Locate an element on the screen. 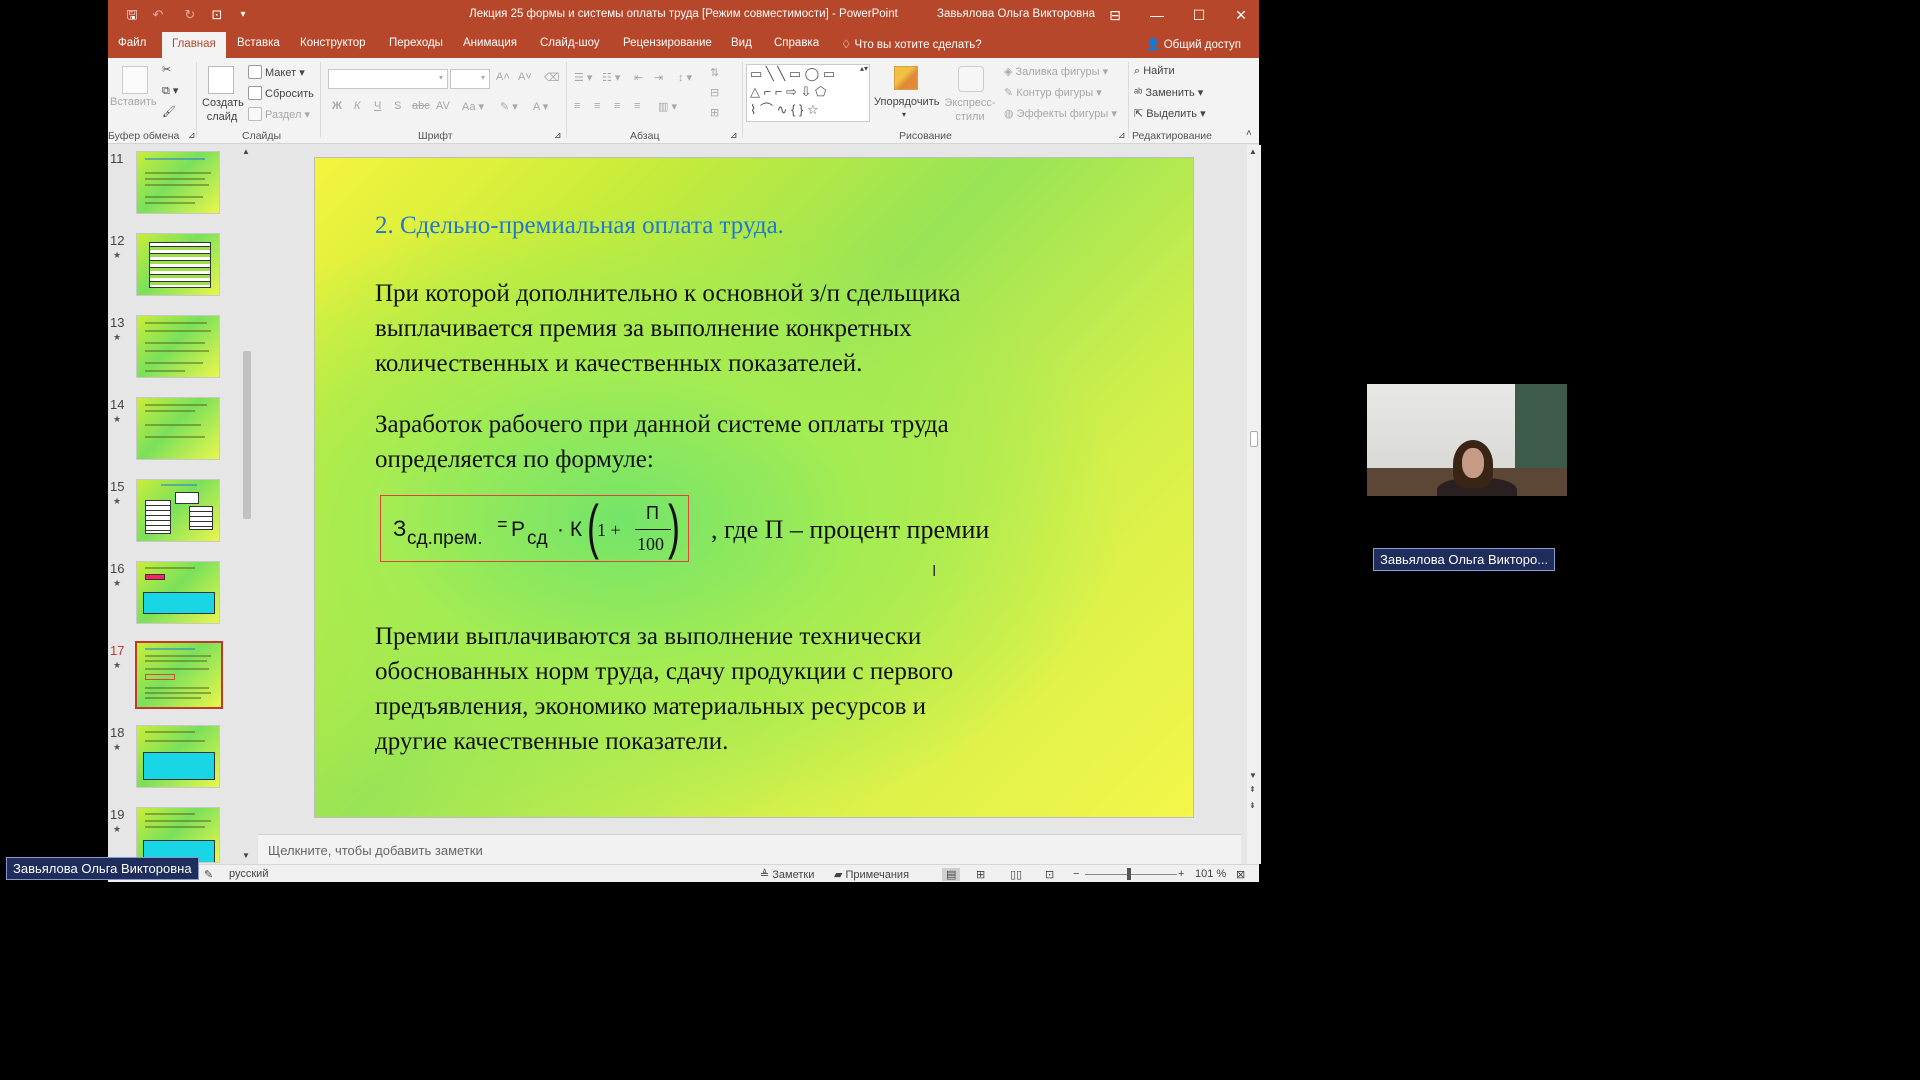  smartart-icon: ⊞ is located at coordinates (714, 112).